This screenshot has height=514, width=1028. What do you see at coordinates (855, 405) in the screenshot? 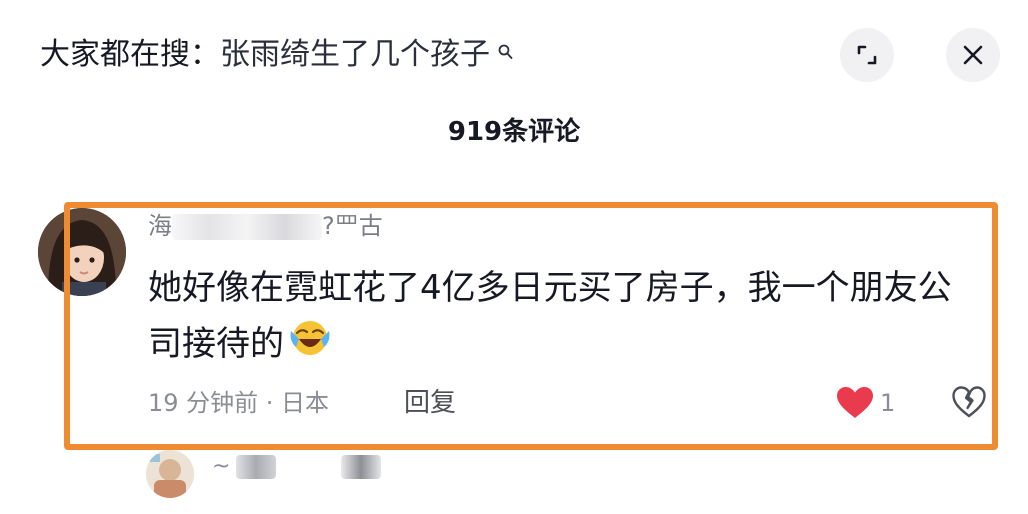
I see `like-heart-icon` at bounding box center [855, 405].